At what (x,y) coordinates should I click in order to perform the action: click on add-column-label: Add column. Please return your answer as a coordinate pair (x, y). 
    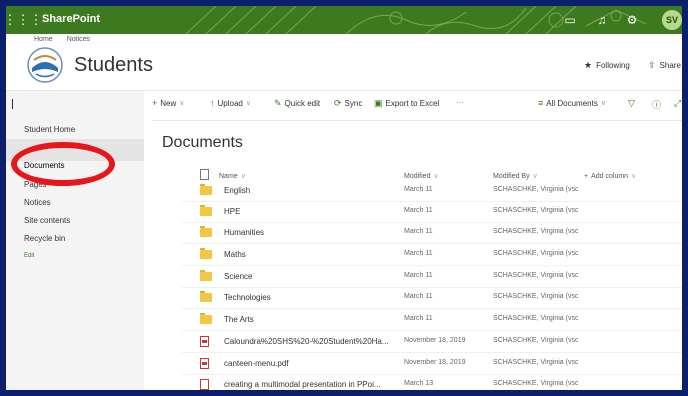
    Looking at the image, I should click on (610, 176).